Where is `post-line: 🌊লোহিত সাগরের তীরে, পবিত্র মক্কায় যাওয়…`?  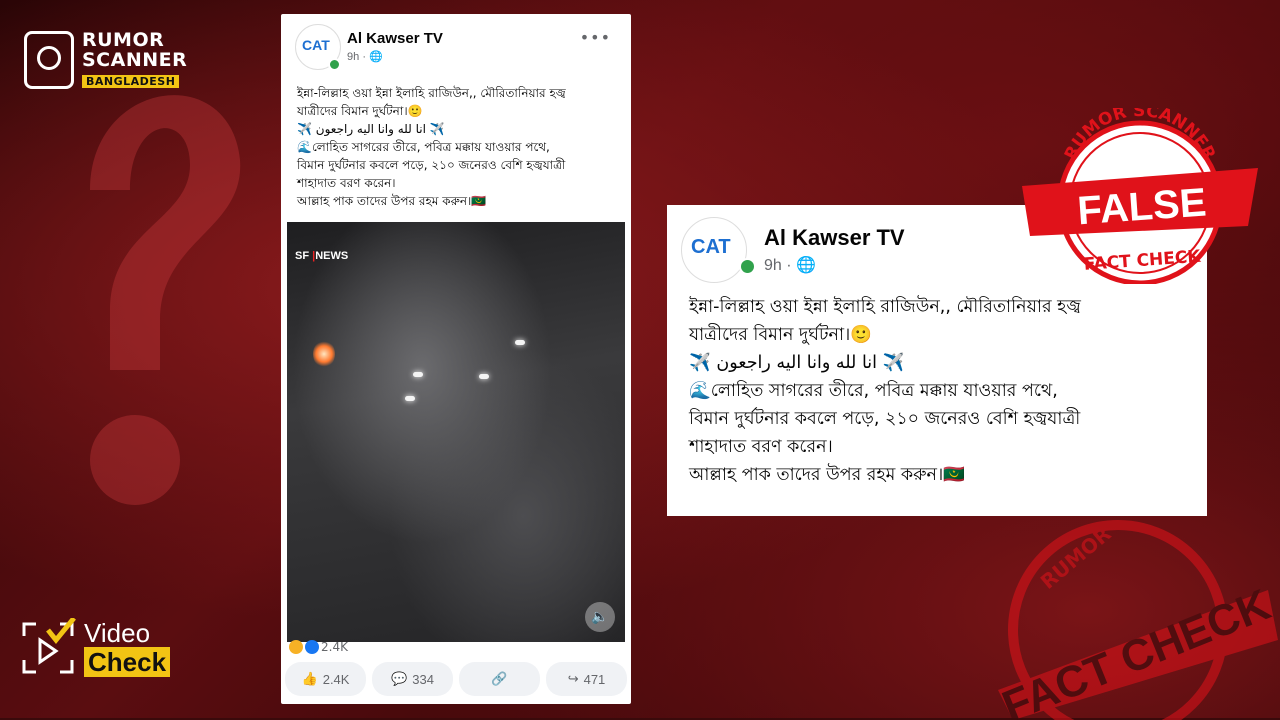 post-line: 🌊লোহিত সাগরের তীরে, পবিত্র মক্কায় যাওয়… is located at coordinates (423, 147).